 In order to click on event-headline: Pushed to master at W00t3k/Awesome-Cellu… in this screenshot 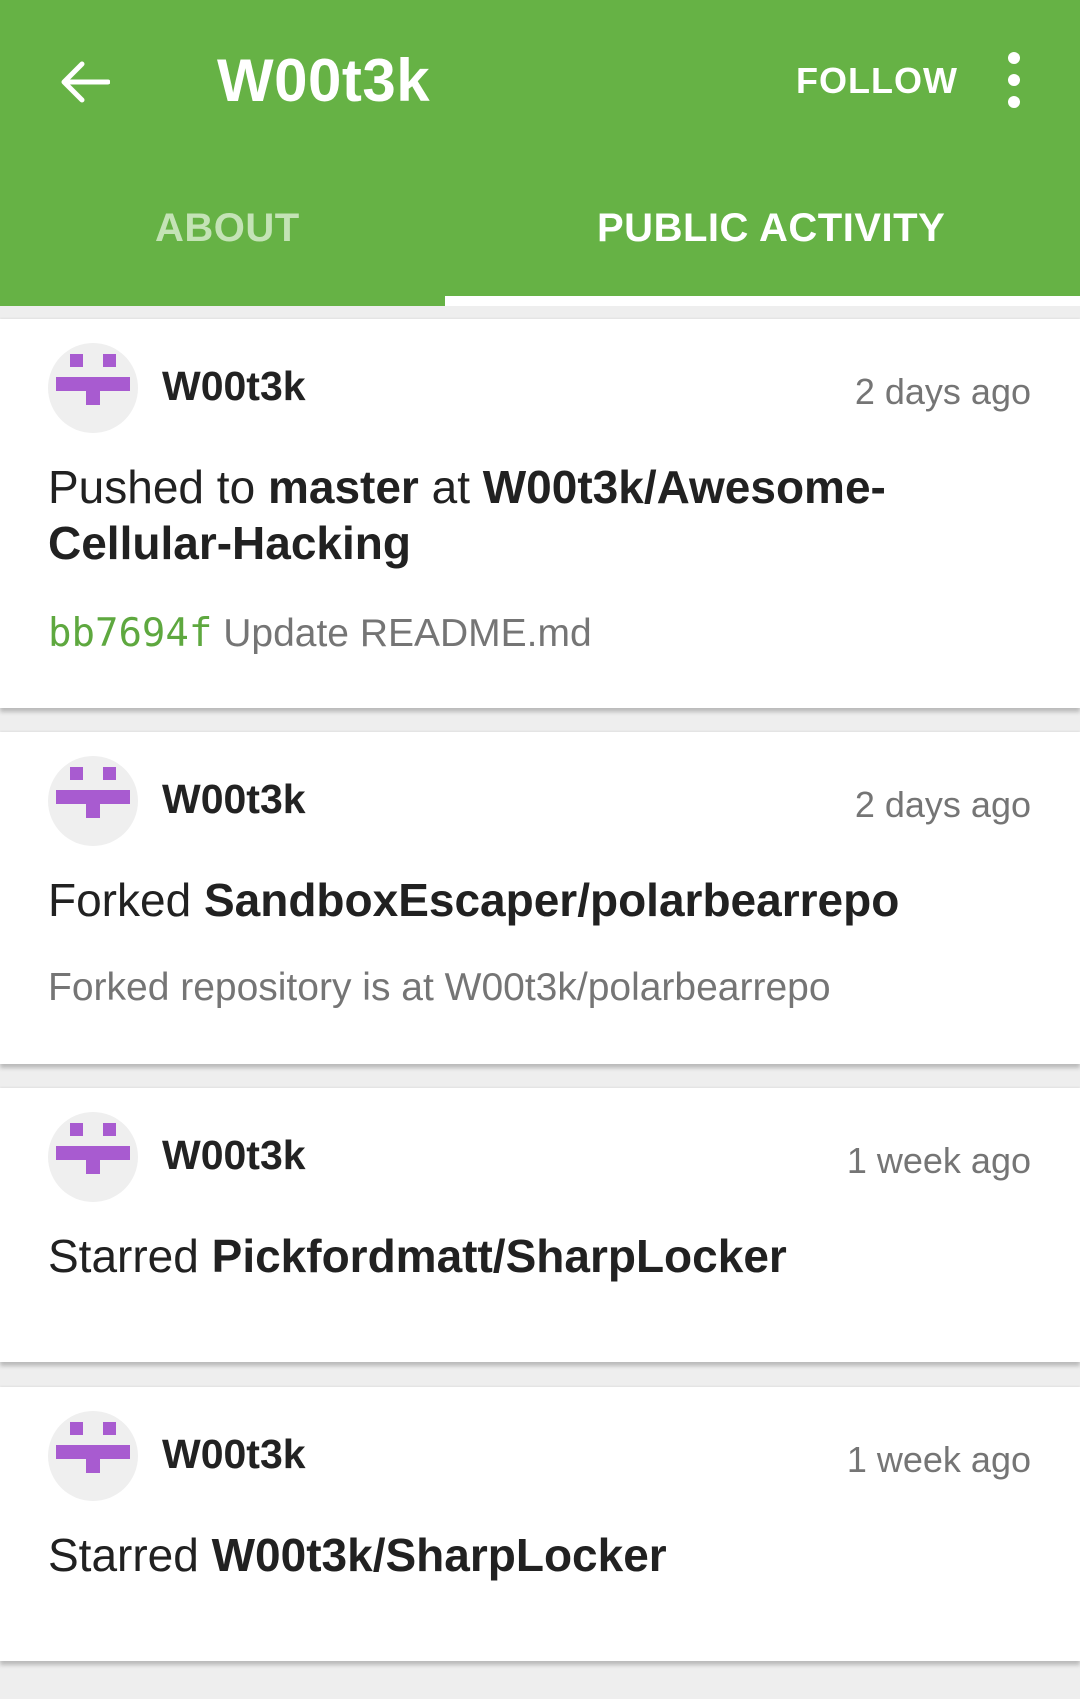, I will do `click(528, 515)`.